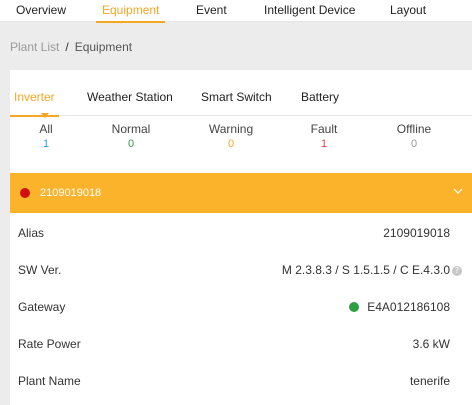  Describe the element at coordinates (103, 47) in the screenshot. I see `breadcrumb-current: Equipment` at that location.